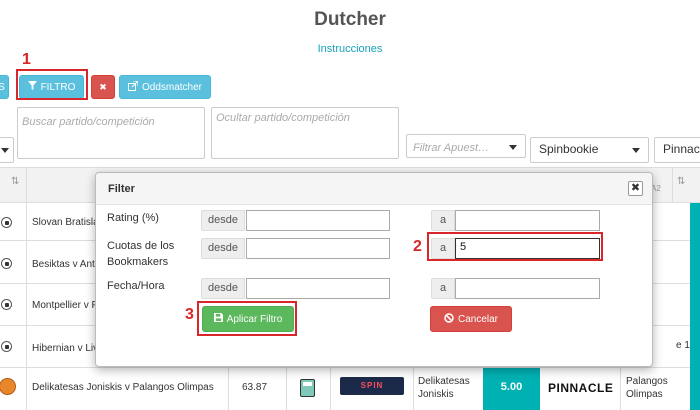 The image size is (700, 410). I want to click on oddsmatcher-button: Oddsmatcher, so click(165, 87).